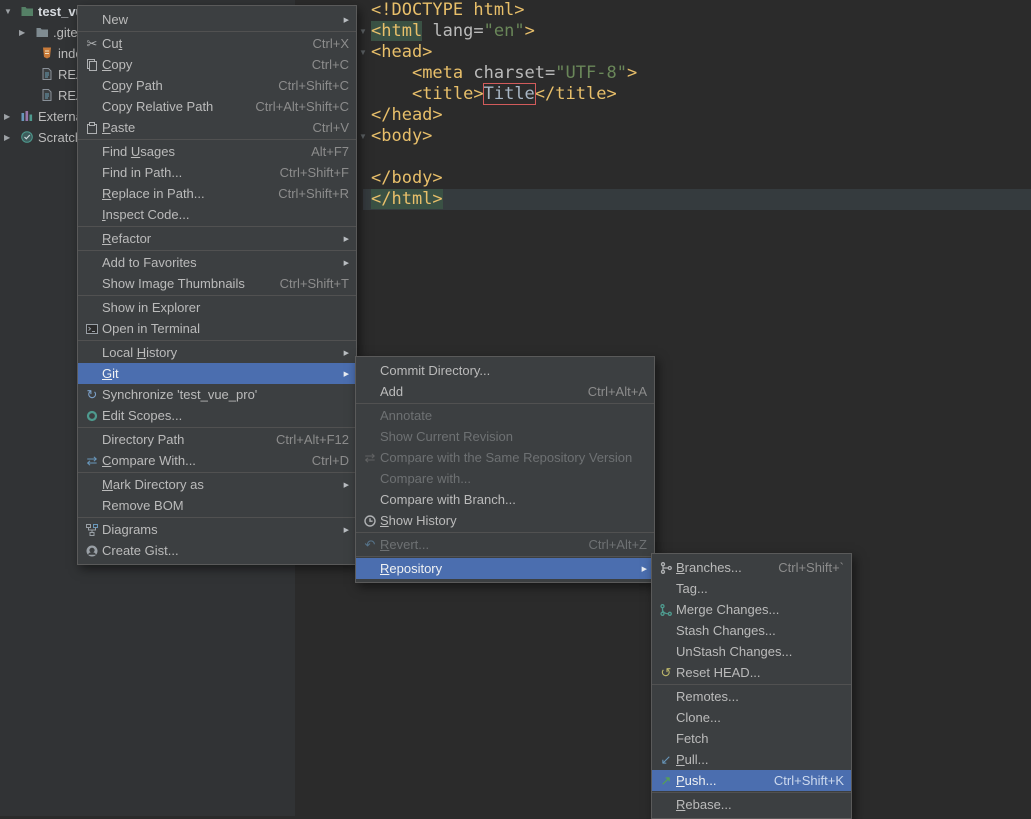  I want to click on menu-item-label: Local History, so click(140, 352).